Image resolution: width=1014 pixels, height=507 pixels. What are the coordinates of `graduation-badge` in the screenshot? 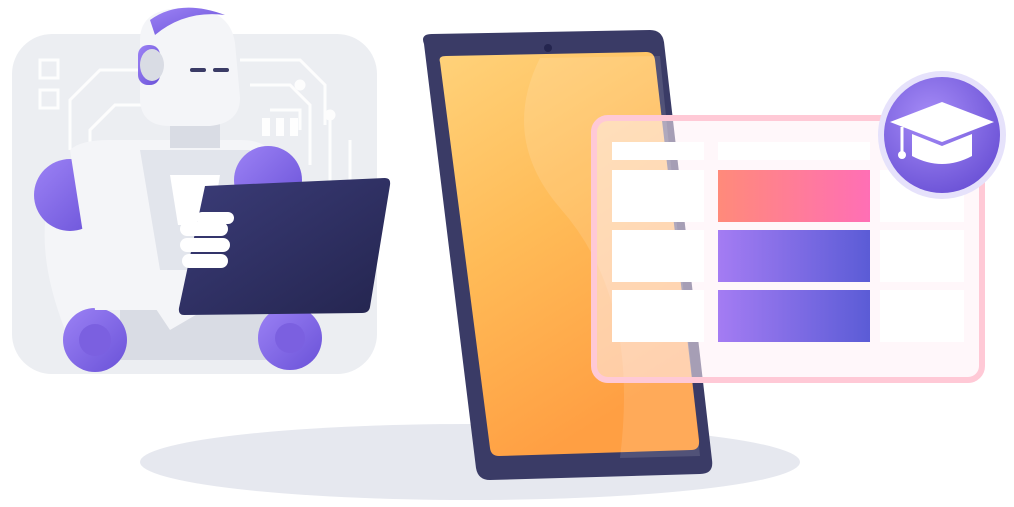 It's located at (942, 135).